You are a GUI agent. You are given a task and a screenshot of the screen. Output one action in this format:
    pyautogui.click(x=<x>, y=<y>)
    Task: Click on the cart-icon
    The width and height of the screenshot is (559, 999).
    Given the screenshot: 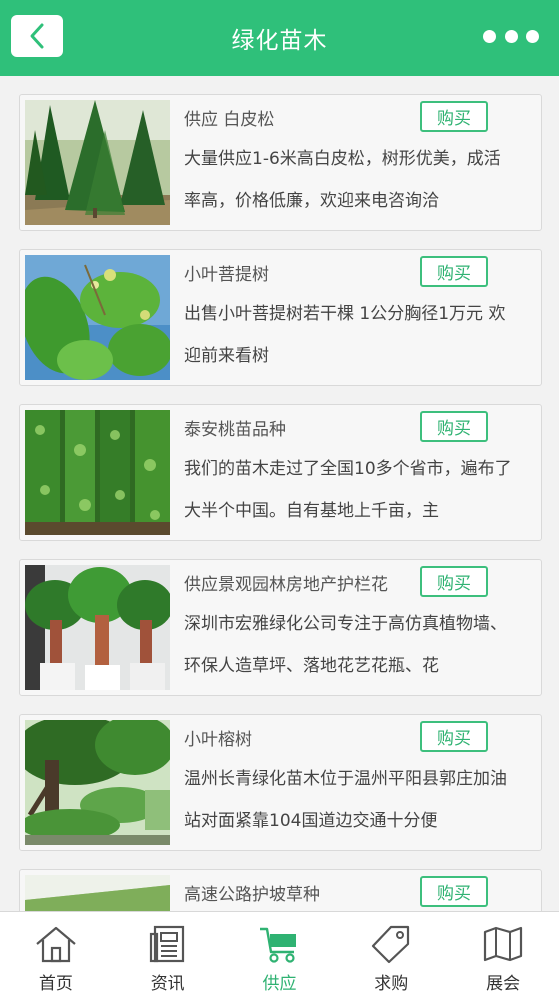 What is the action you would take?
    pyautogui.click(x=279, y=944)
    